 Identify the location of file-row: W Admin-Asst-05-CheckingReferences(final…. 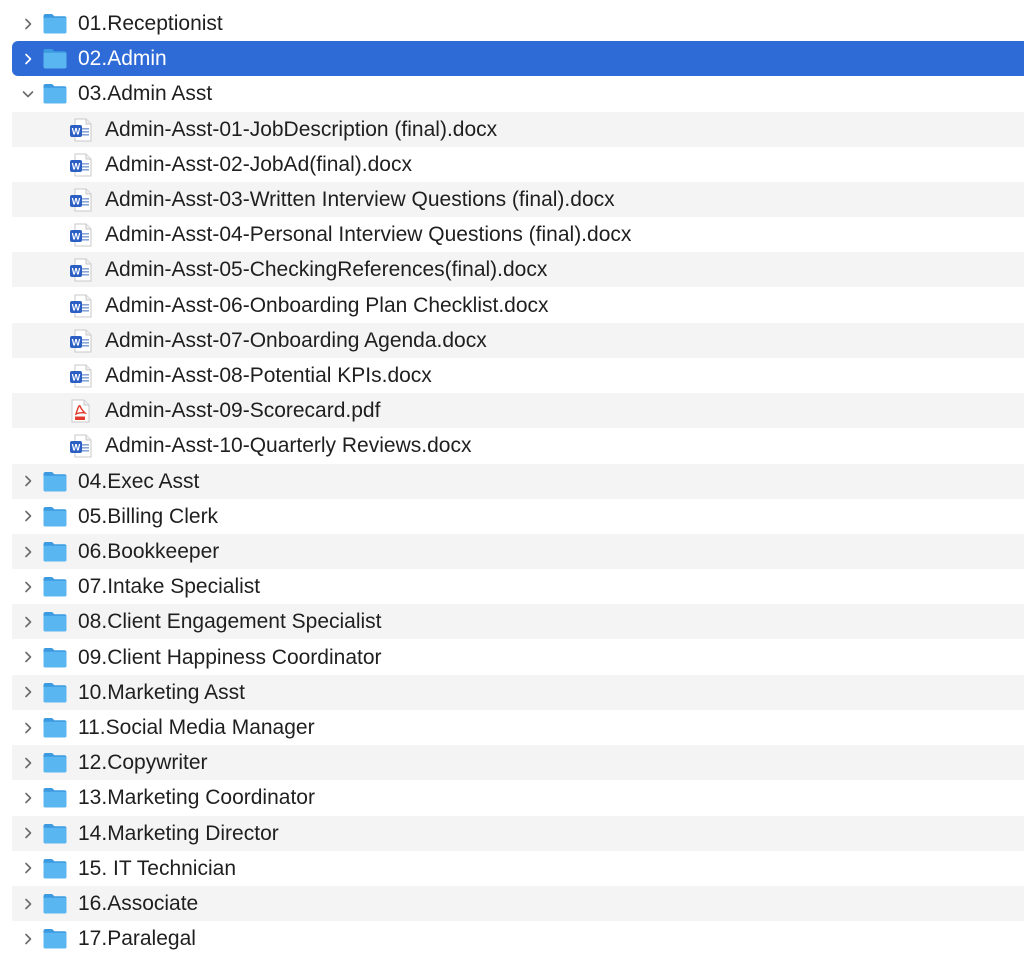
(518, 270).